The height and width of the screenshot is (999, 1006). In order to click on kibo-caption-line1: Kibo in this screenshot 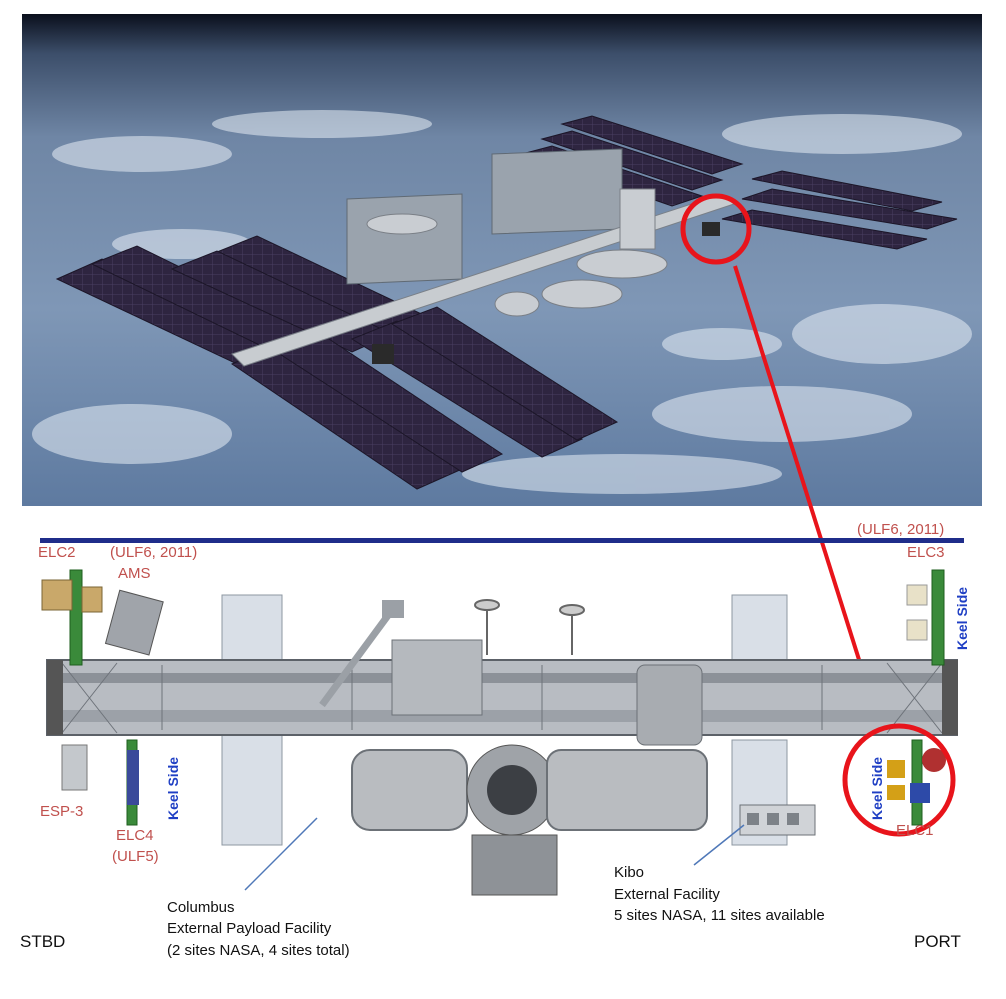, I will do `click(629, 872)`.